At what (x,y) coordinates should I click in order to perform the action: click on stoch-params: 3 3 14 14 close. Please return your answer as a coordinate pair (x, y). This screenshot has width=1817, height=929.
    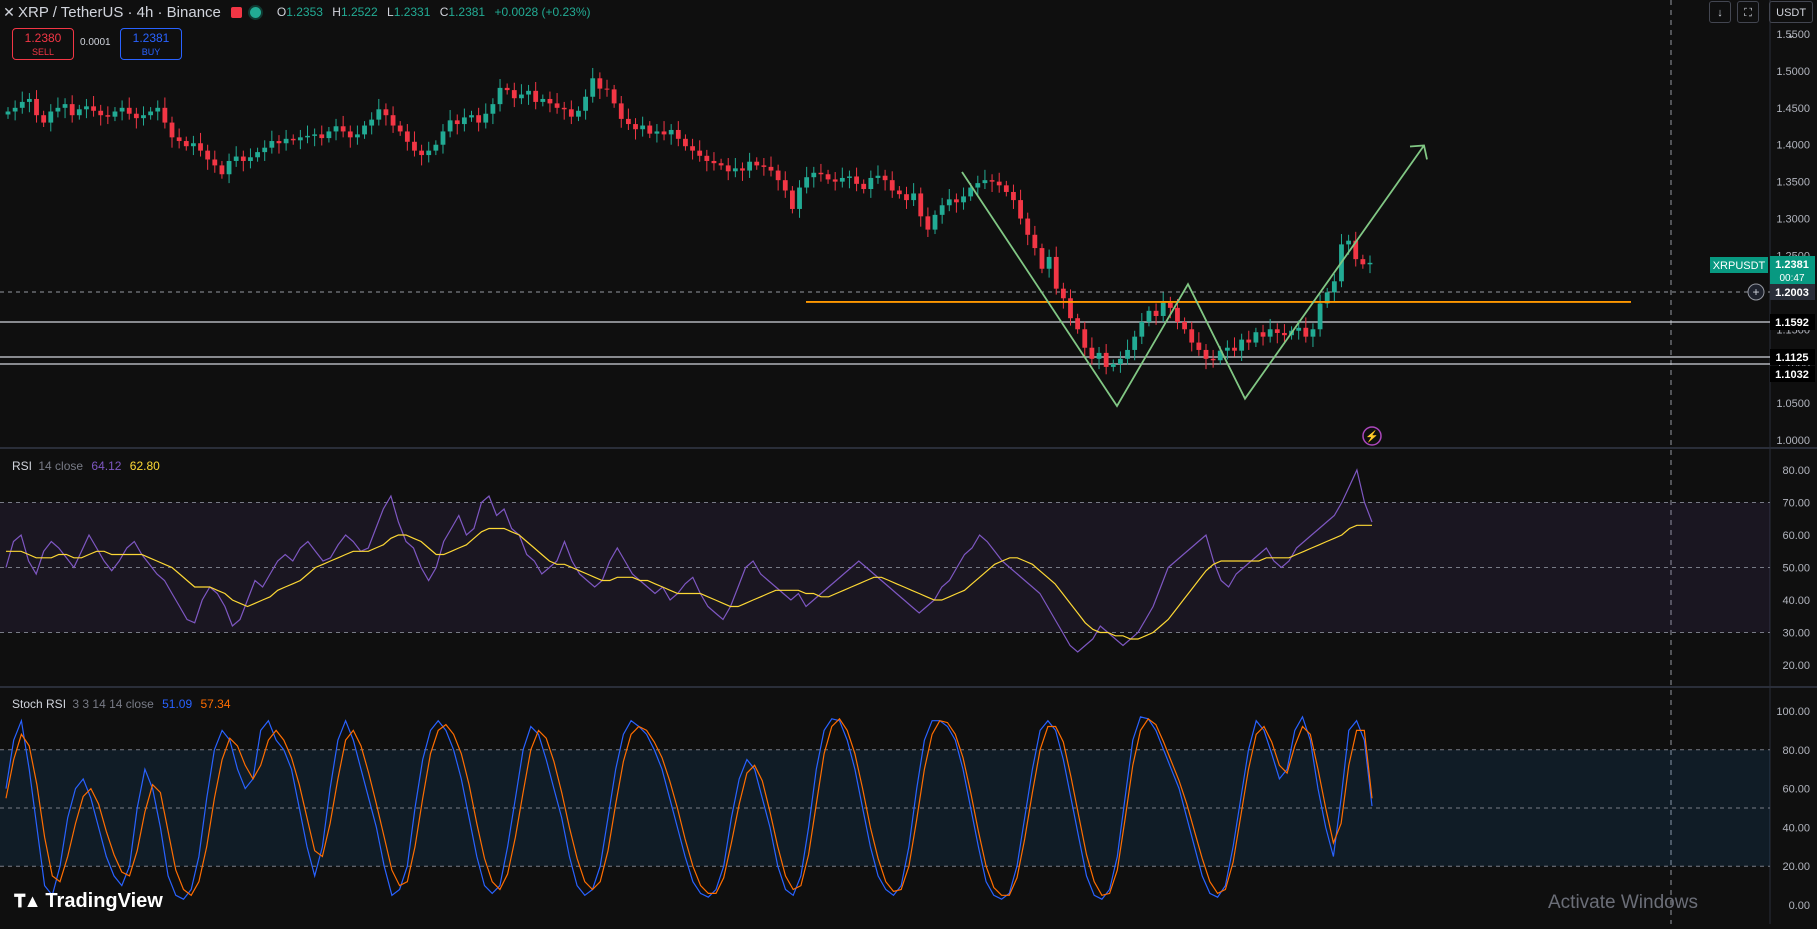
    Looking at the image, I should click on (113, 704).